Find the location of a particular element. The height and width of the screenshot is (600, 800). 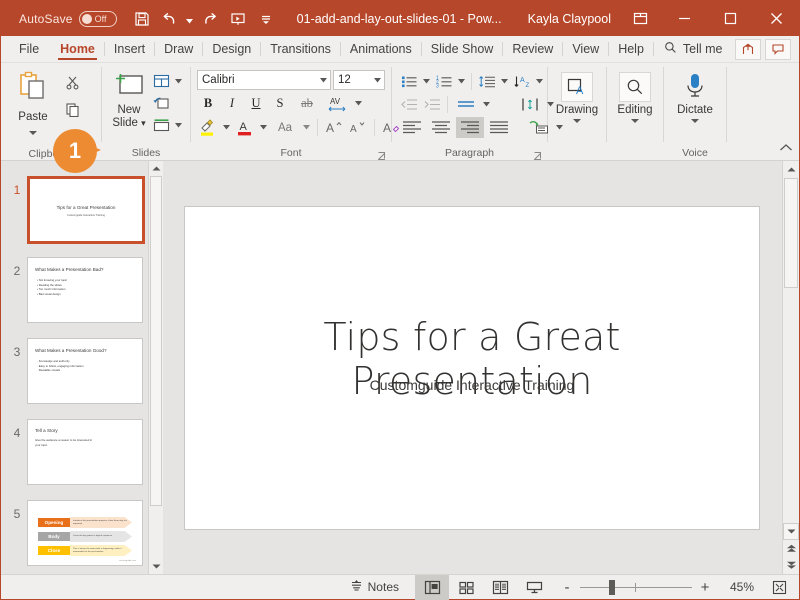

text-direction-dropdown-icon is located at coordinates (539, 81).